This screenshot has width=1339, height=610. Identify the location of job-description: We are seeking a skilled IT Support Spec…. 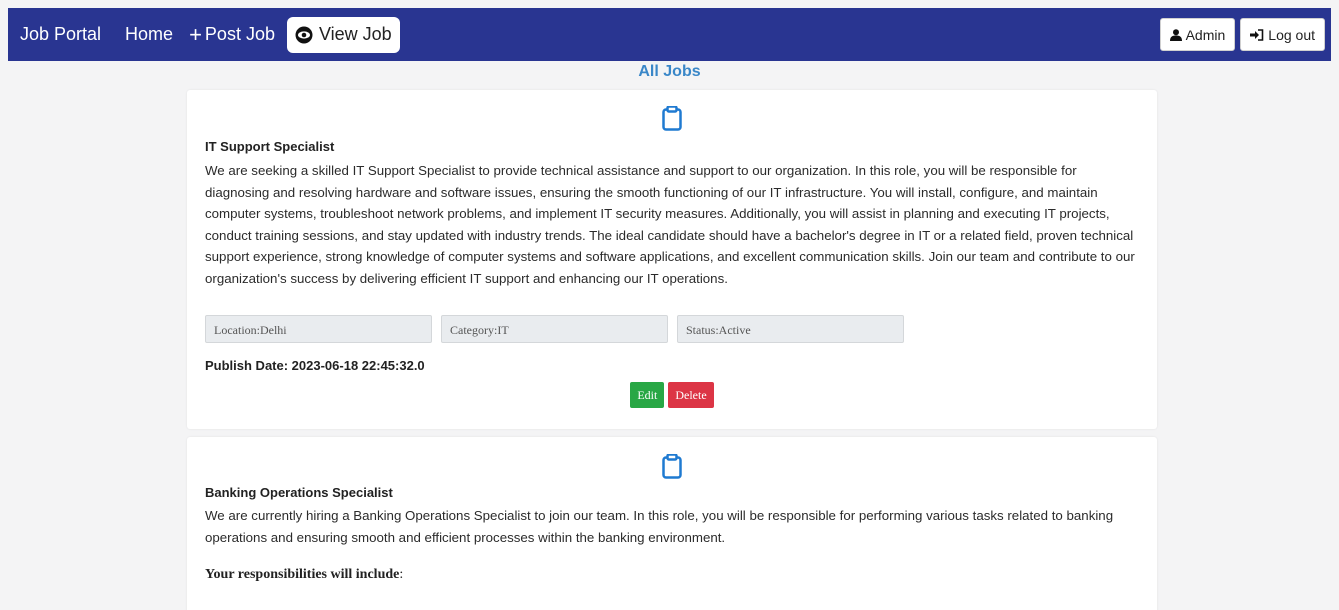
(670, 224).